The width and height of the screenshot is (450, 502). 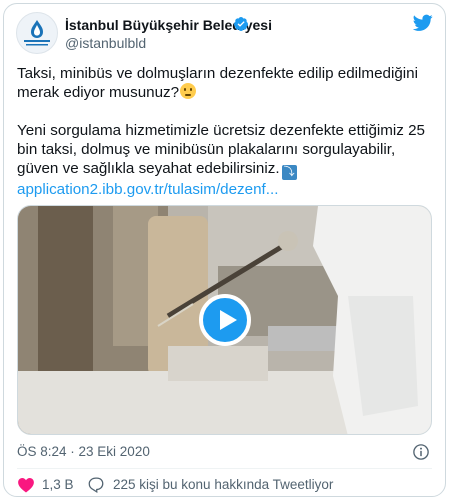 What do you see at coordinates (58, 484) in the screenshot?
I see `like-count: 1,3 B` at bounding box center [58, 484].